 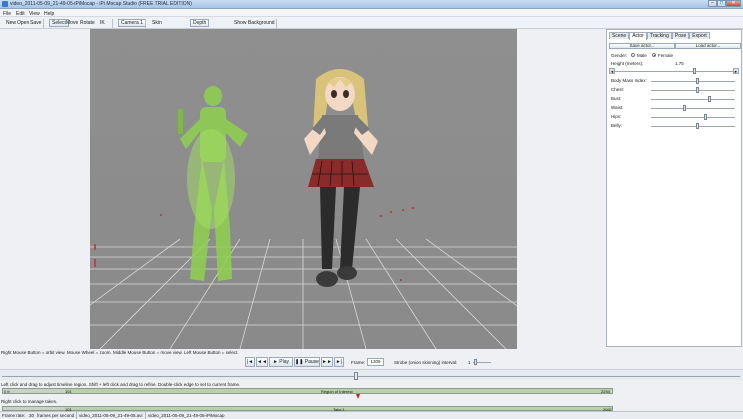 What do you see at coordinates (337, 391) in the screenshot?
I see `region-label: Region of Interest` at bounding box center [337, 391].